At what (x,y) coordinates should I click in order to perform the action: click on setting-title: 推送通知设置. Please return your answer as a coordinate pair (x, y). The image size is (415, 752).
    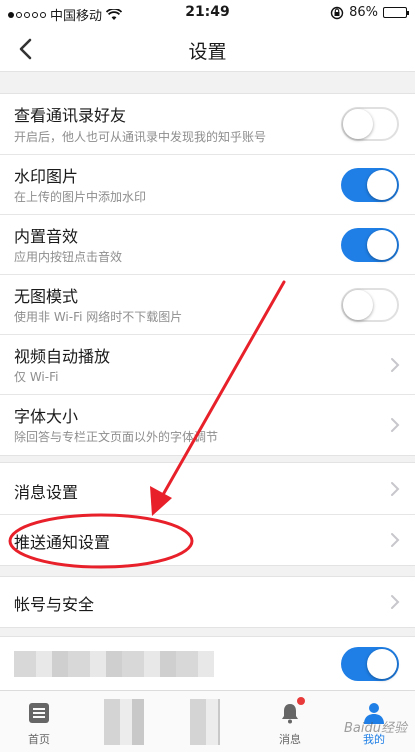
    Looking at the image, I should click on (62, 542).